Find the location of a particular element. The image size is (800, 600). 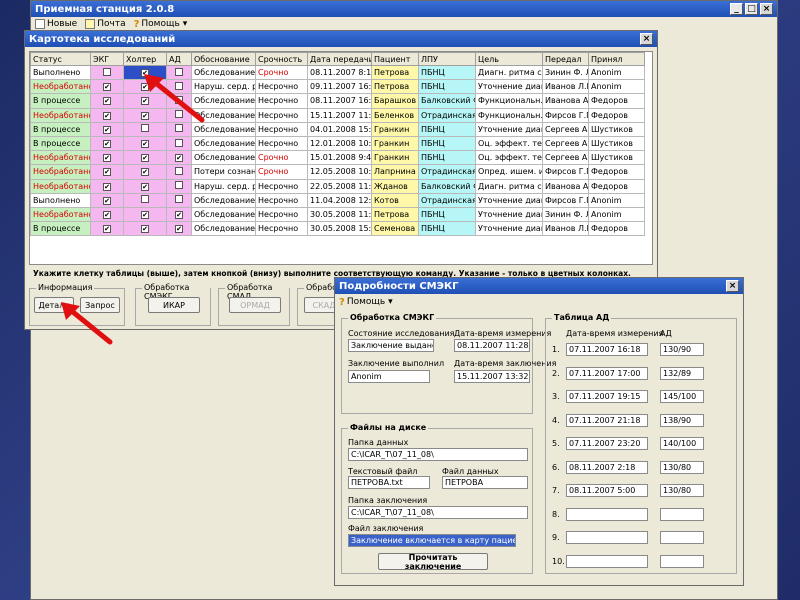

patient-cell: Беленков is located at coordinates (395, 115).